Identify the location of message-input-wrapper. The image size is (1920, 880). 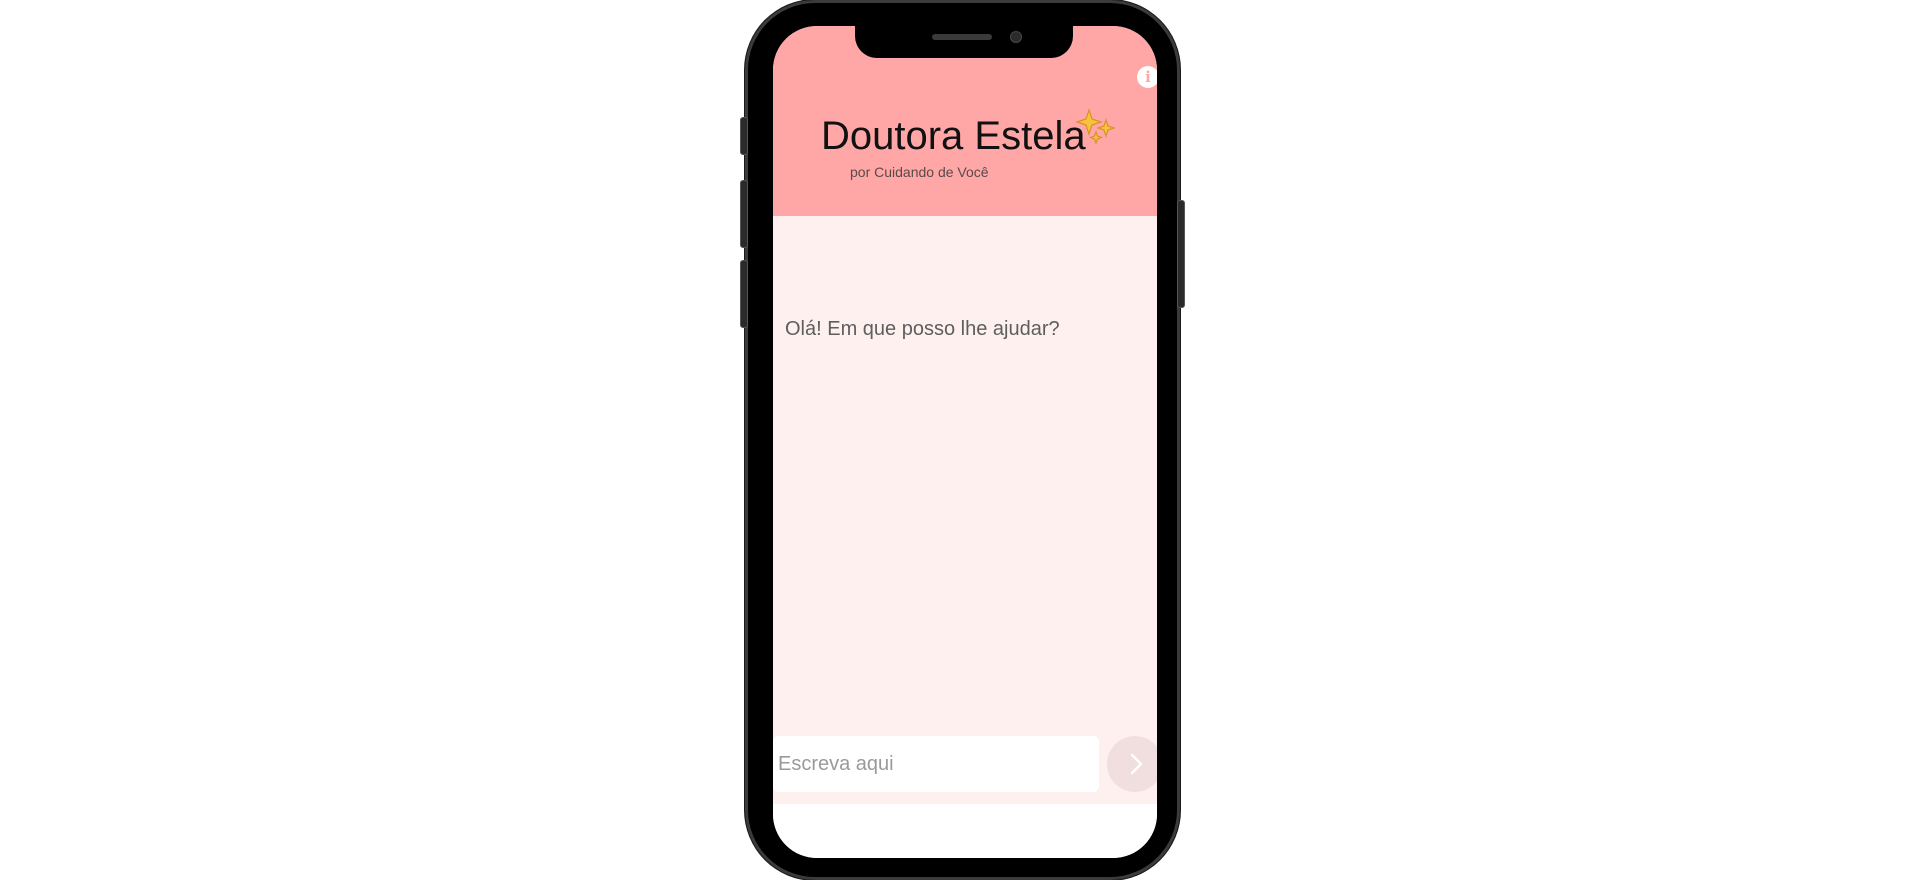
(936, 764).